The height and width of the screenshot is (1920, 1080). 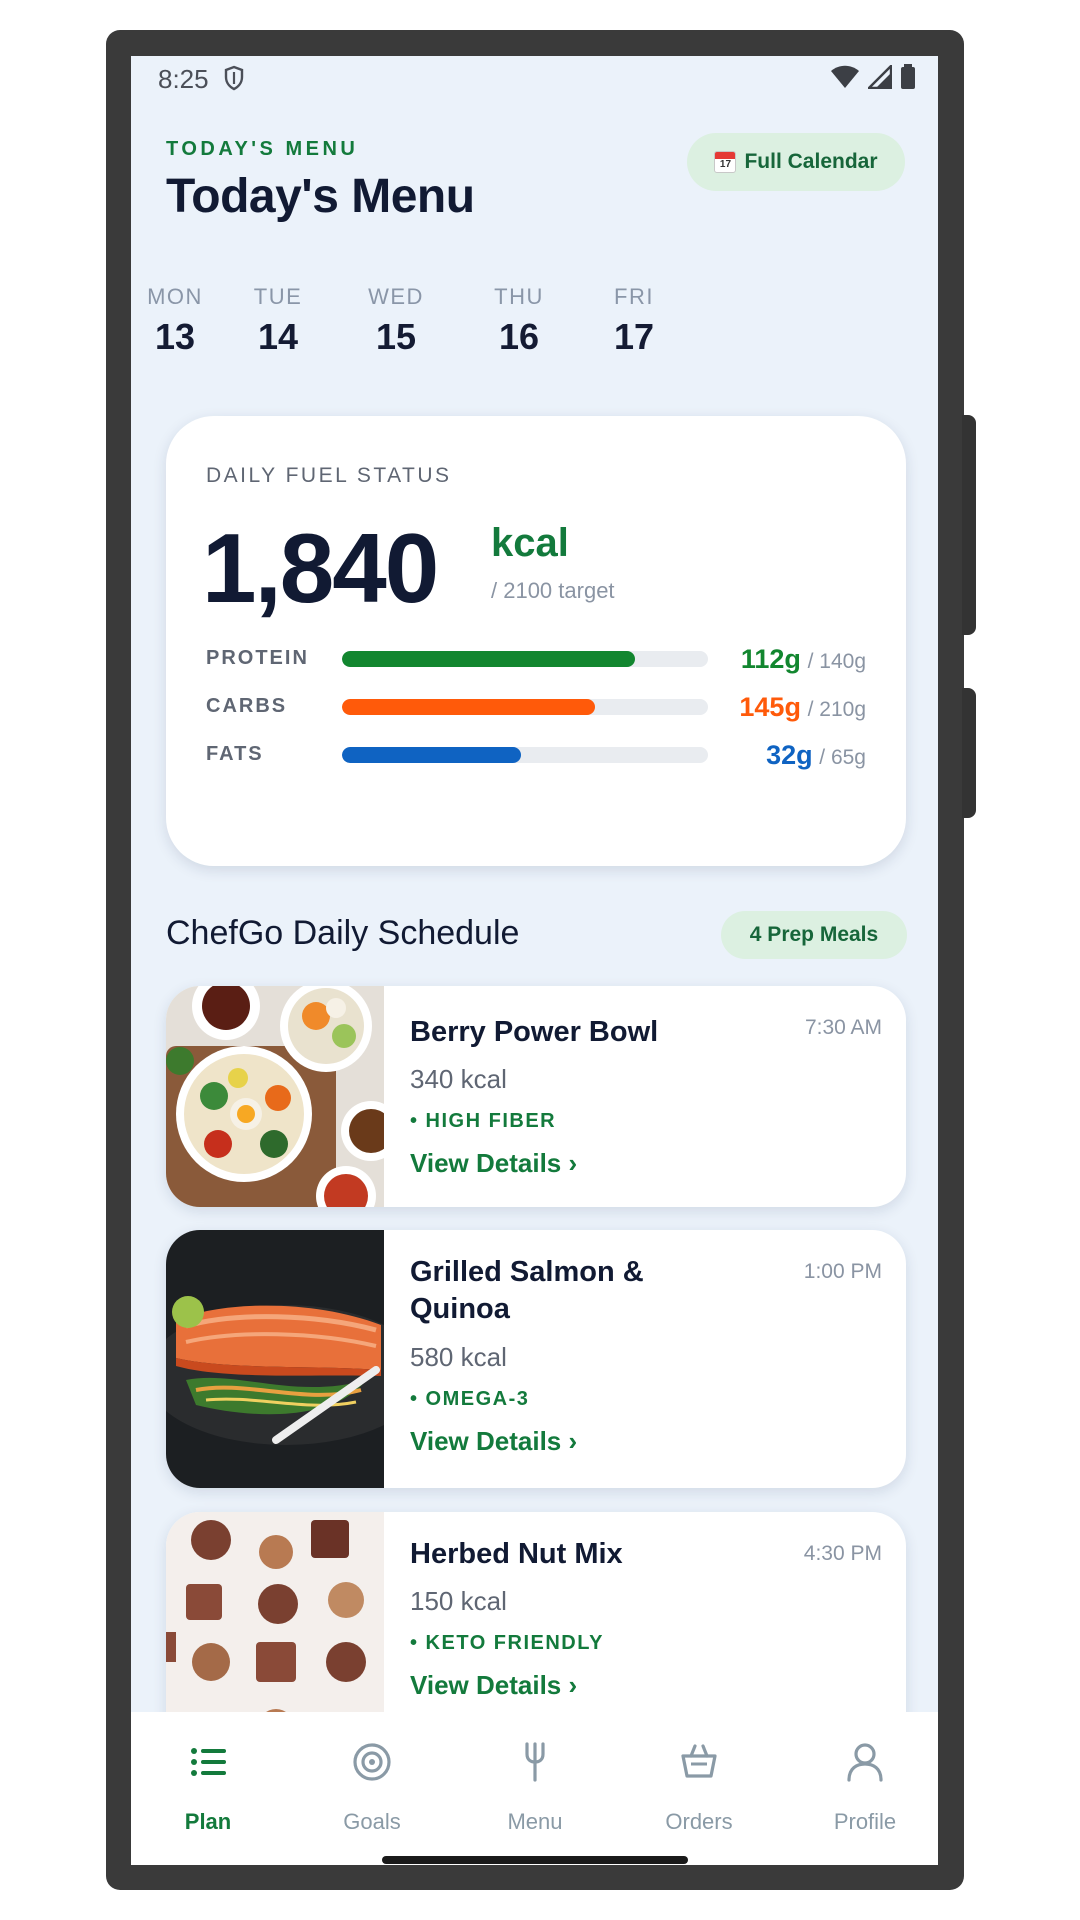 What do you see at coordinates (814, 935) in the screenshot?
I see `prep-meals-badge: 4 Prep Meals` at bounding box center [814, 935].